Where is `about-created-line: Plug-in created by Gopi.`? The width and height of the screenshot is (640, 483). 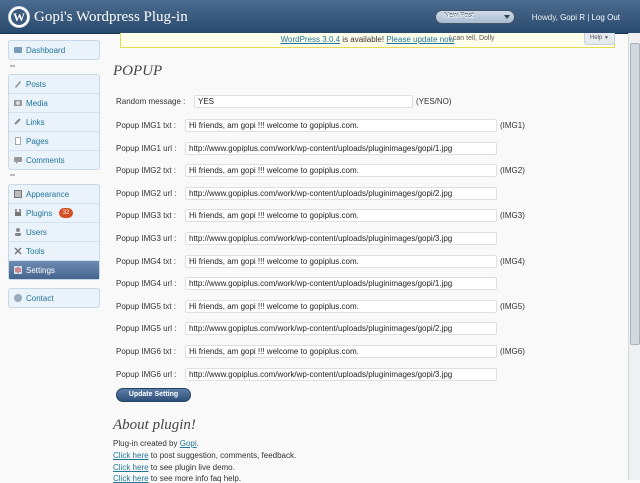 about-created-line: Plug-in created by Gopi. is located at coordinates (156, 443).